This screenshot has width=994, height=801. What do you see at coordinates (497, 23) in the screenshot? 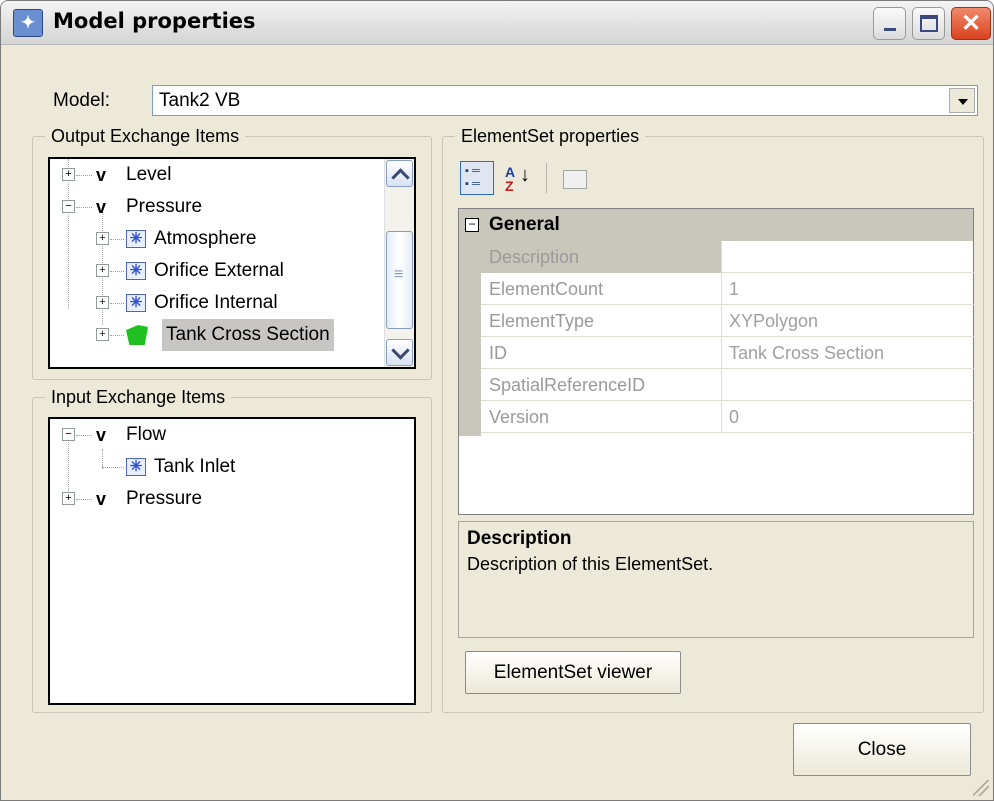
I see `title-bar: ✦ Model properties ✕` at bounding box center [497, 23].